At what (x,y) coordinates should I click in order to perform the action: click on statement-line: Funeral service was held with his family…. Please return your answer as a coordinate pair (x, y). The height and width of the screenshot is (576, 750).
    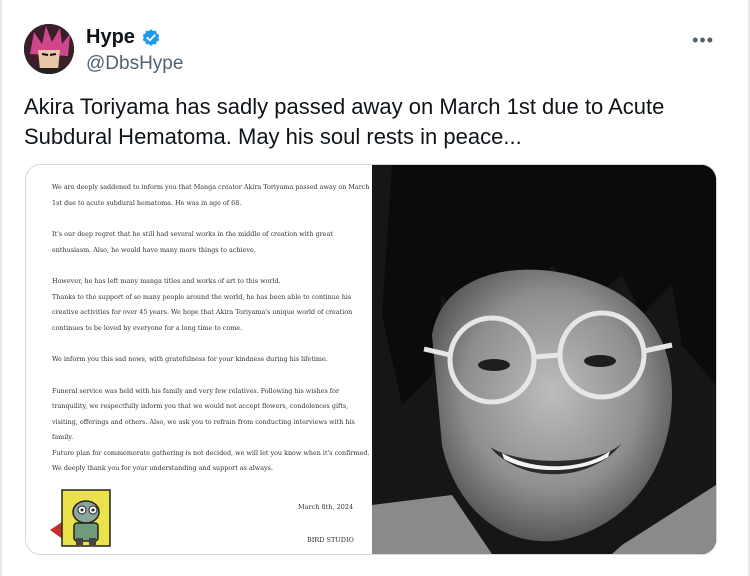
    Looking at the image, I should click on (196, 390).